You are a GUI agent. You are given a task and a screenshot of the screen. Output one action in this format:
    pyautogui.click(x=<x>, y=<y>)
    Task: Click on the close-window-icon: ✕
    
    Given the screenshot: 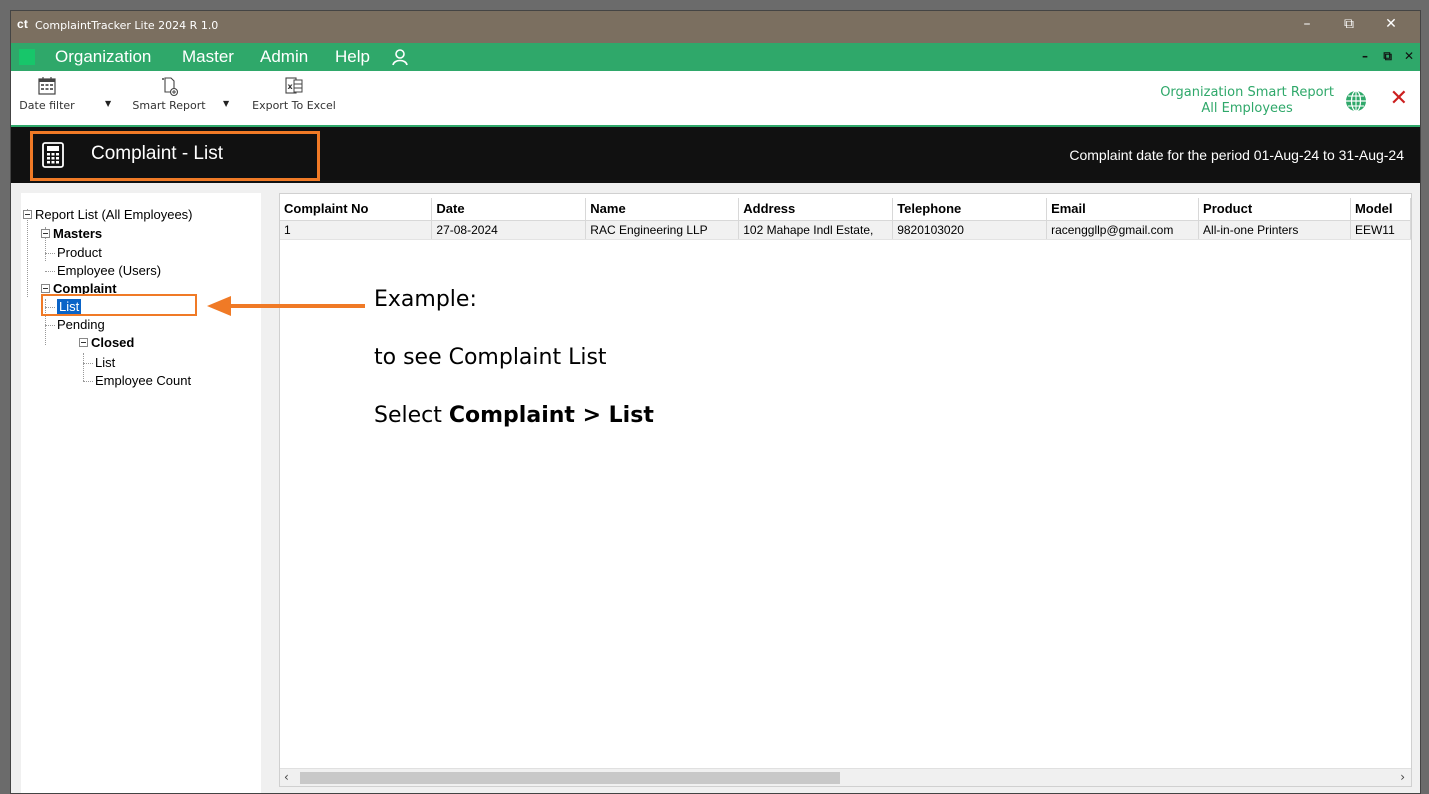 What is the action you would take?
    pyautogui.click(x=1391, y=24)
    